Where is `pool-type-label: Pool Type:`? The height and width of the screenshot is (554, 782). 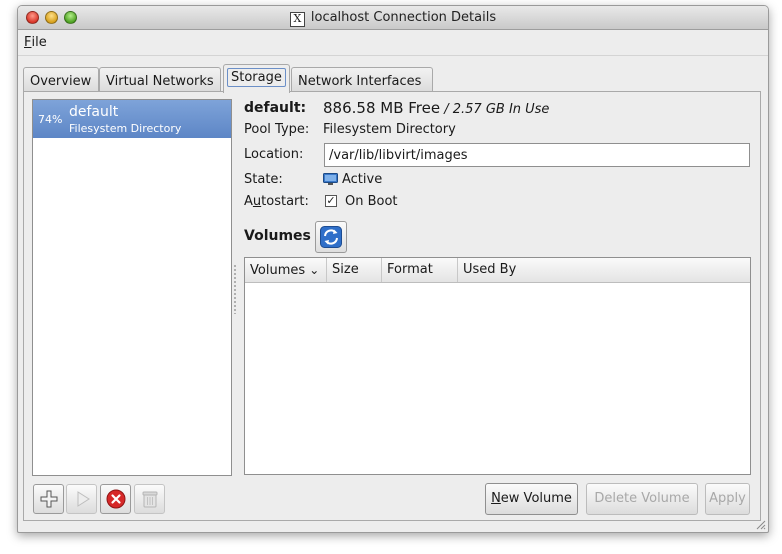
pool-type-label: Pool Type: is located at coordinates (277, 129).